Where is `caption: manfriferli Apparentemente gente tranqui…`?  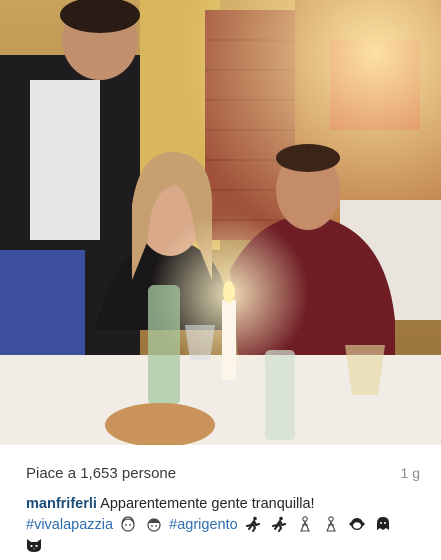
caption: manfriferli Apparentemente gente tranqui… is located at coordinates (226, 525).